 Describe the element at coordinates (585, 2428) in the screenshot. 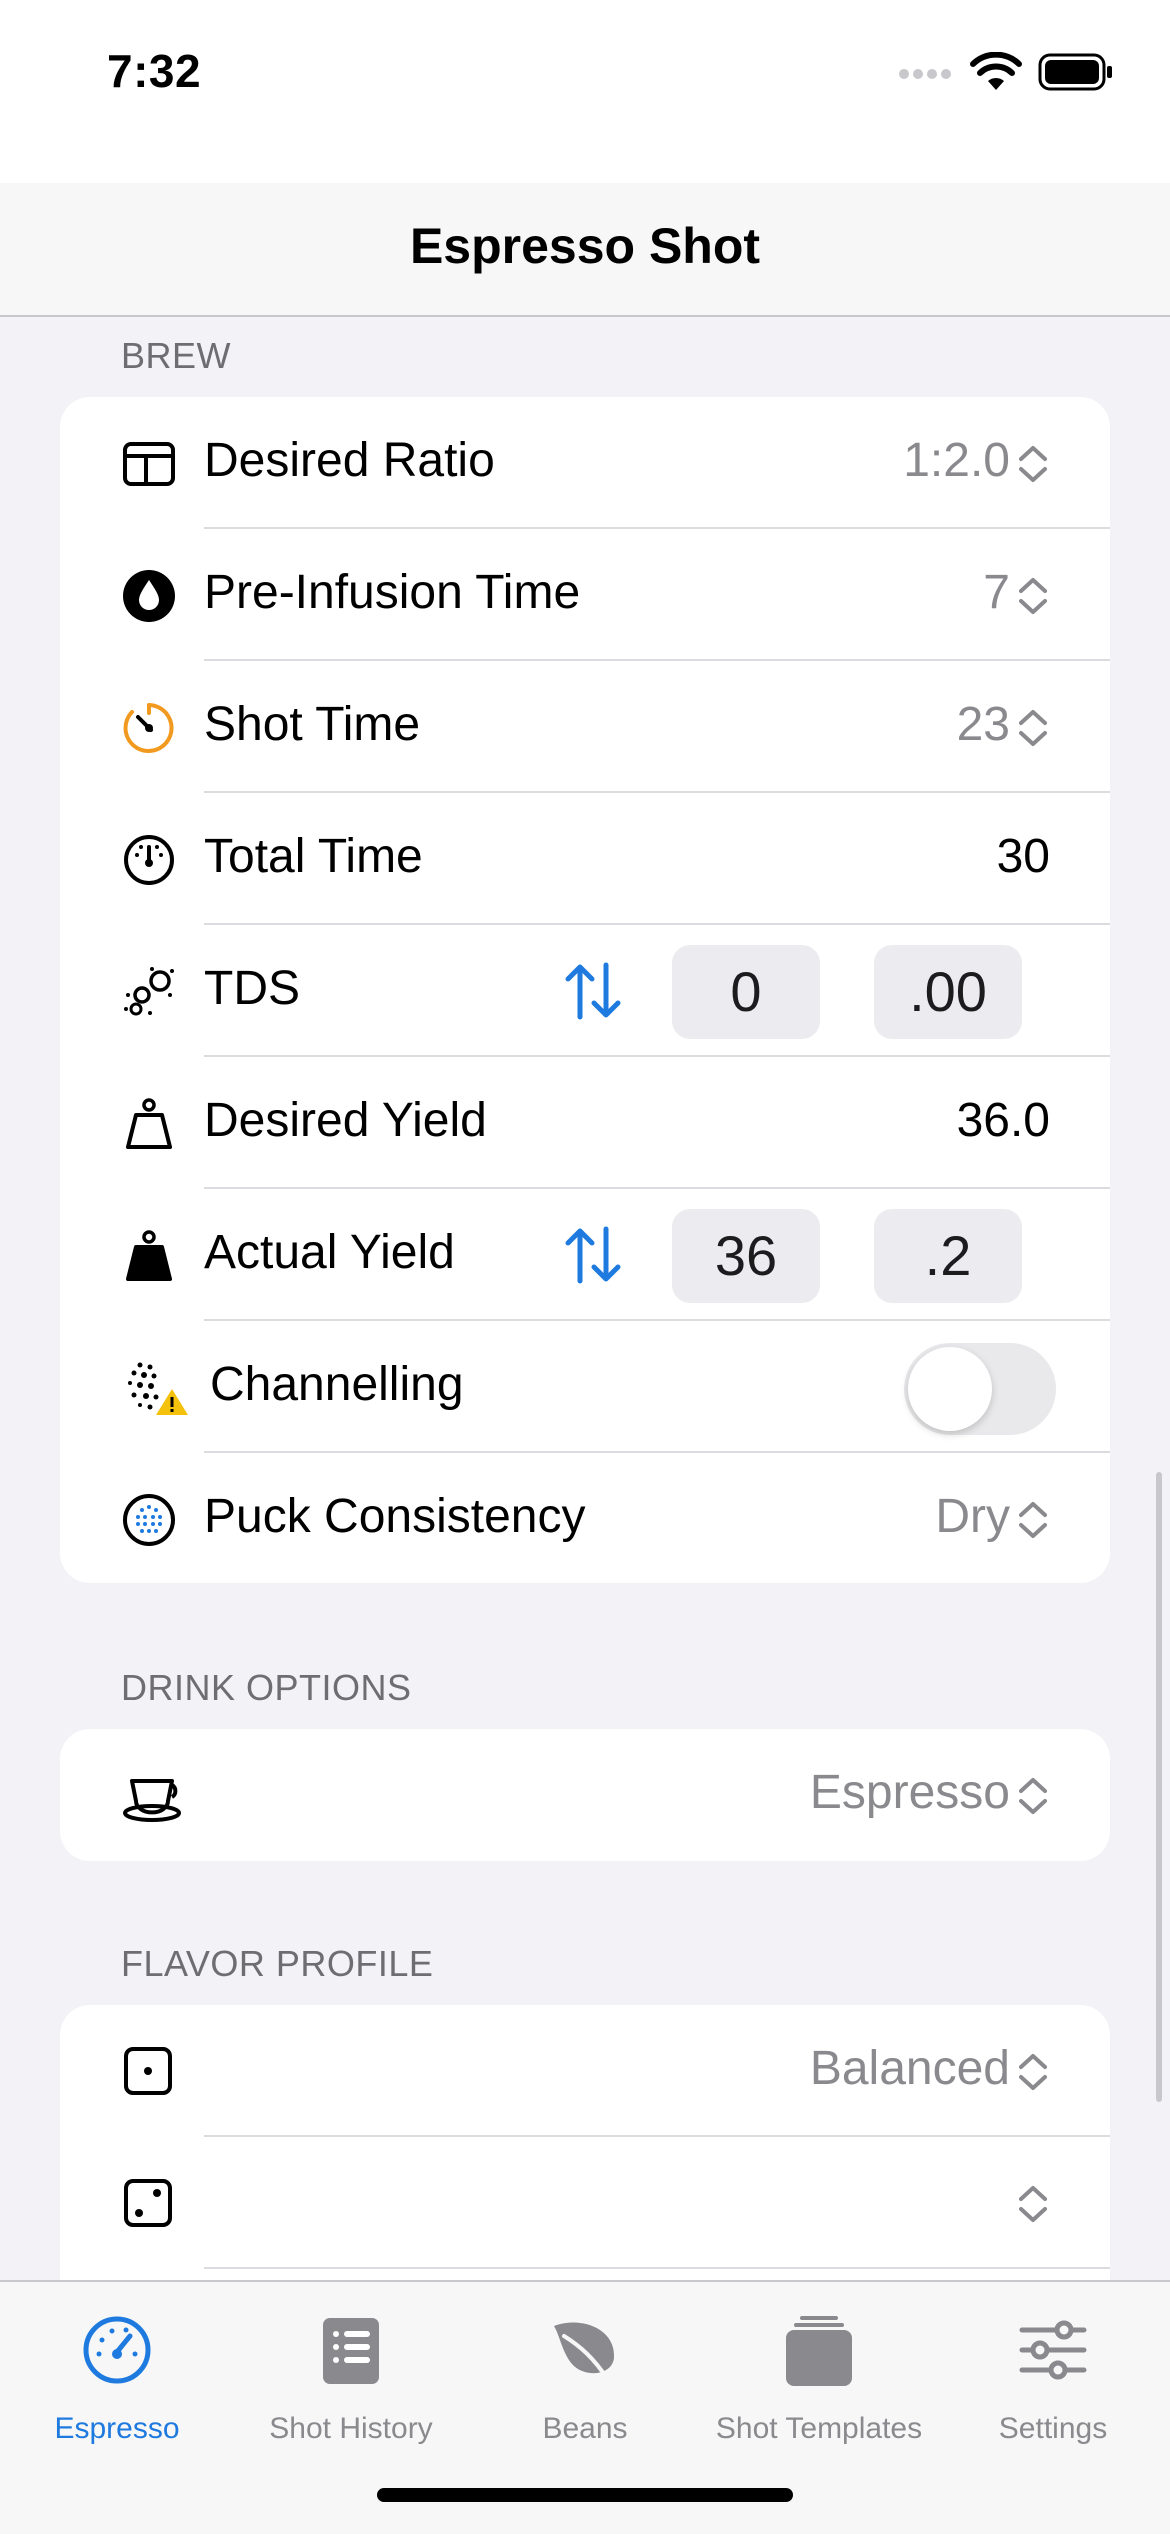

I see `tab-label: Beans` at that location.